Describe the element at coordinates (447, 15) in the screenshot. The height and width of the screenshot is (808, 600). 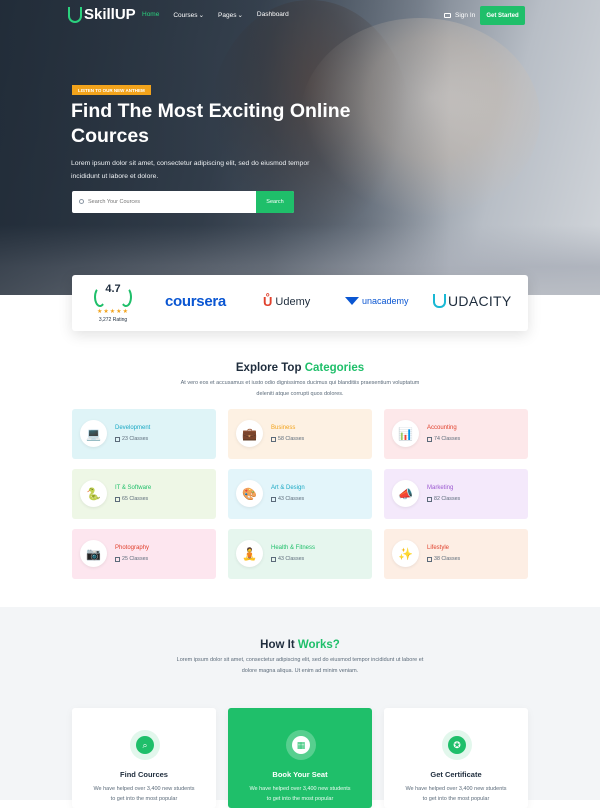
I see `user-icon` at that location.